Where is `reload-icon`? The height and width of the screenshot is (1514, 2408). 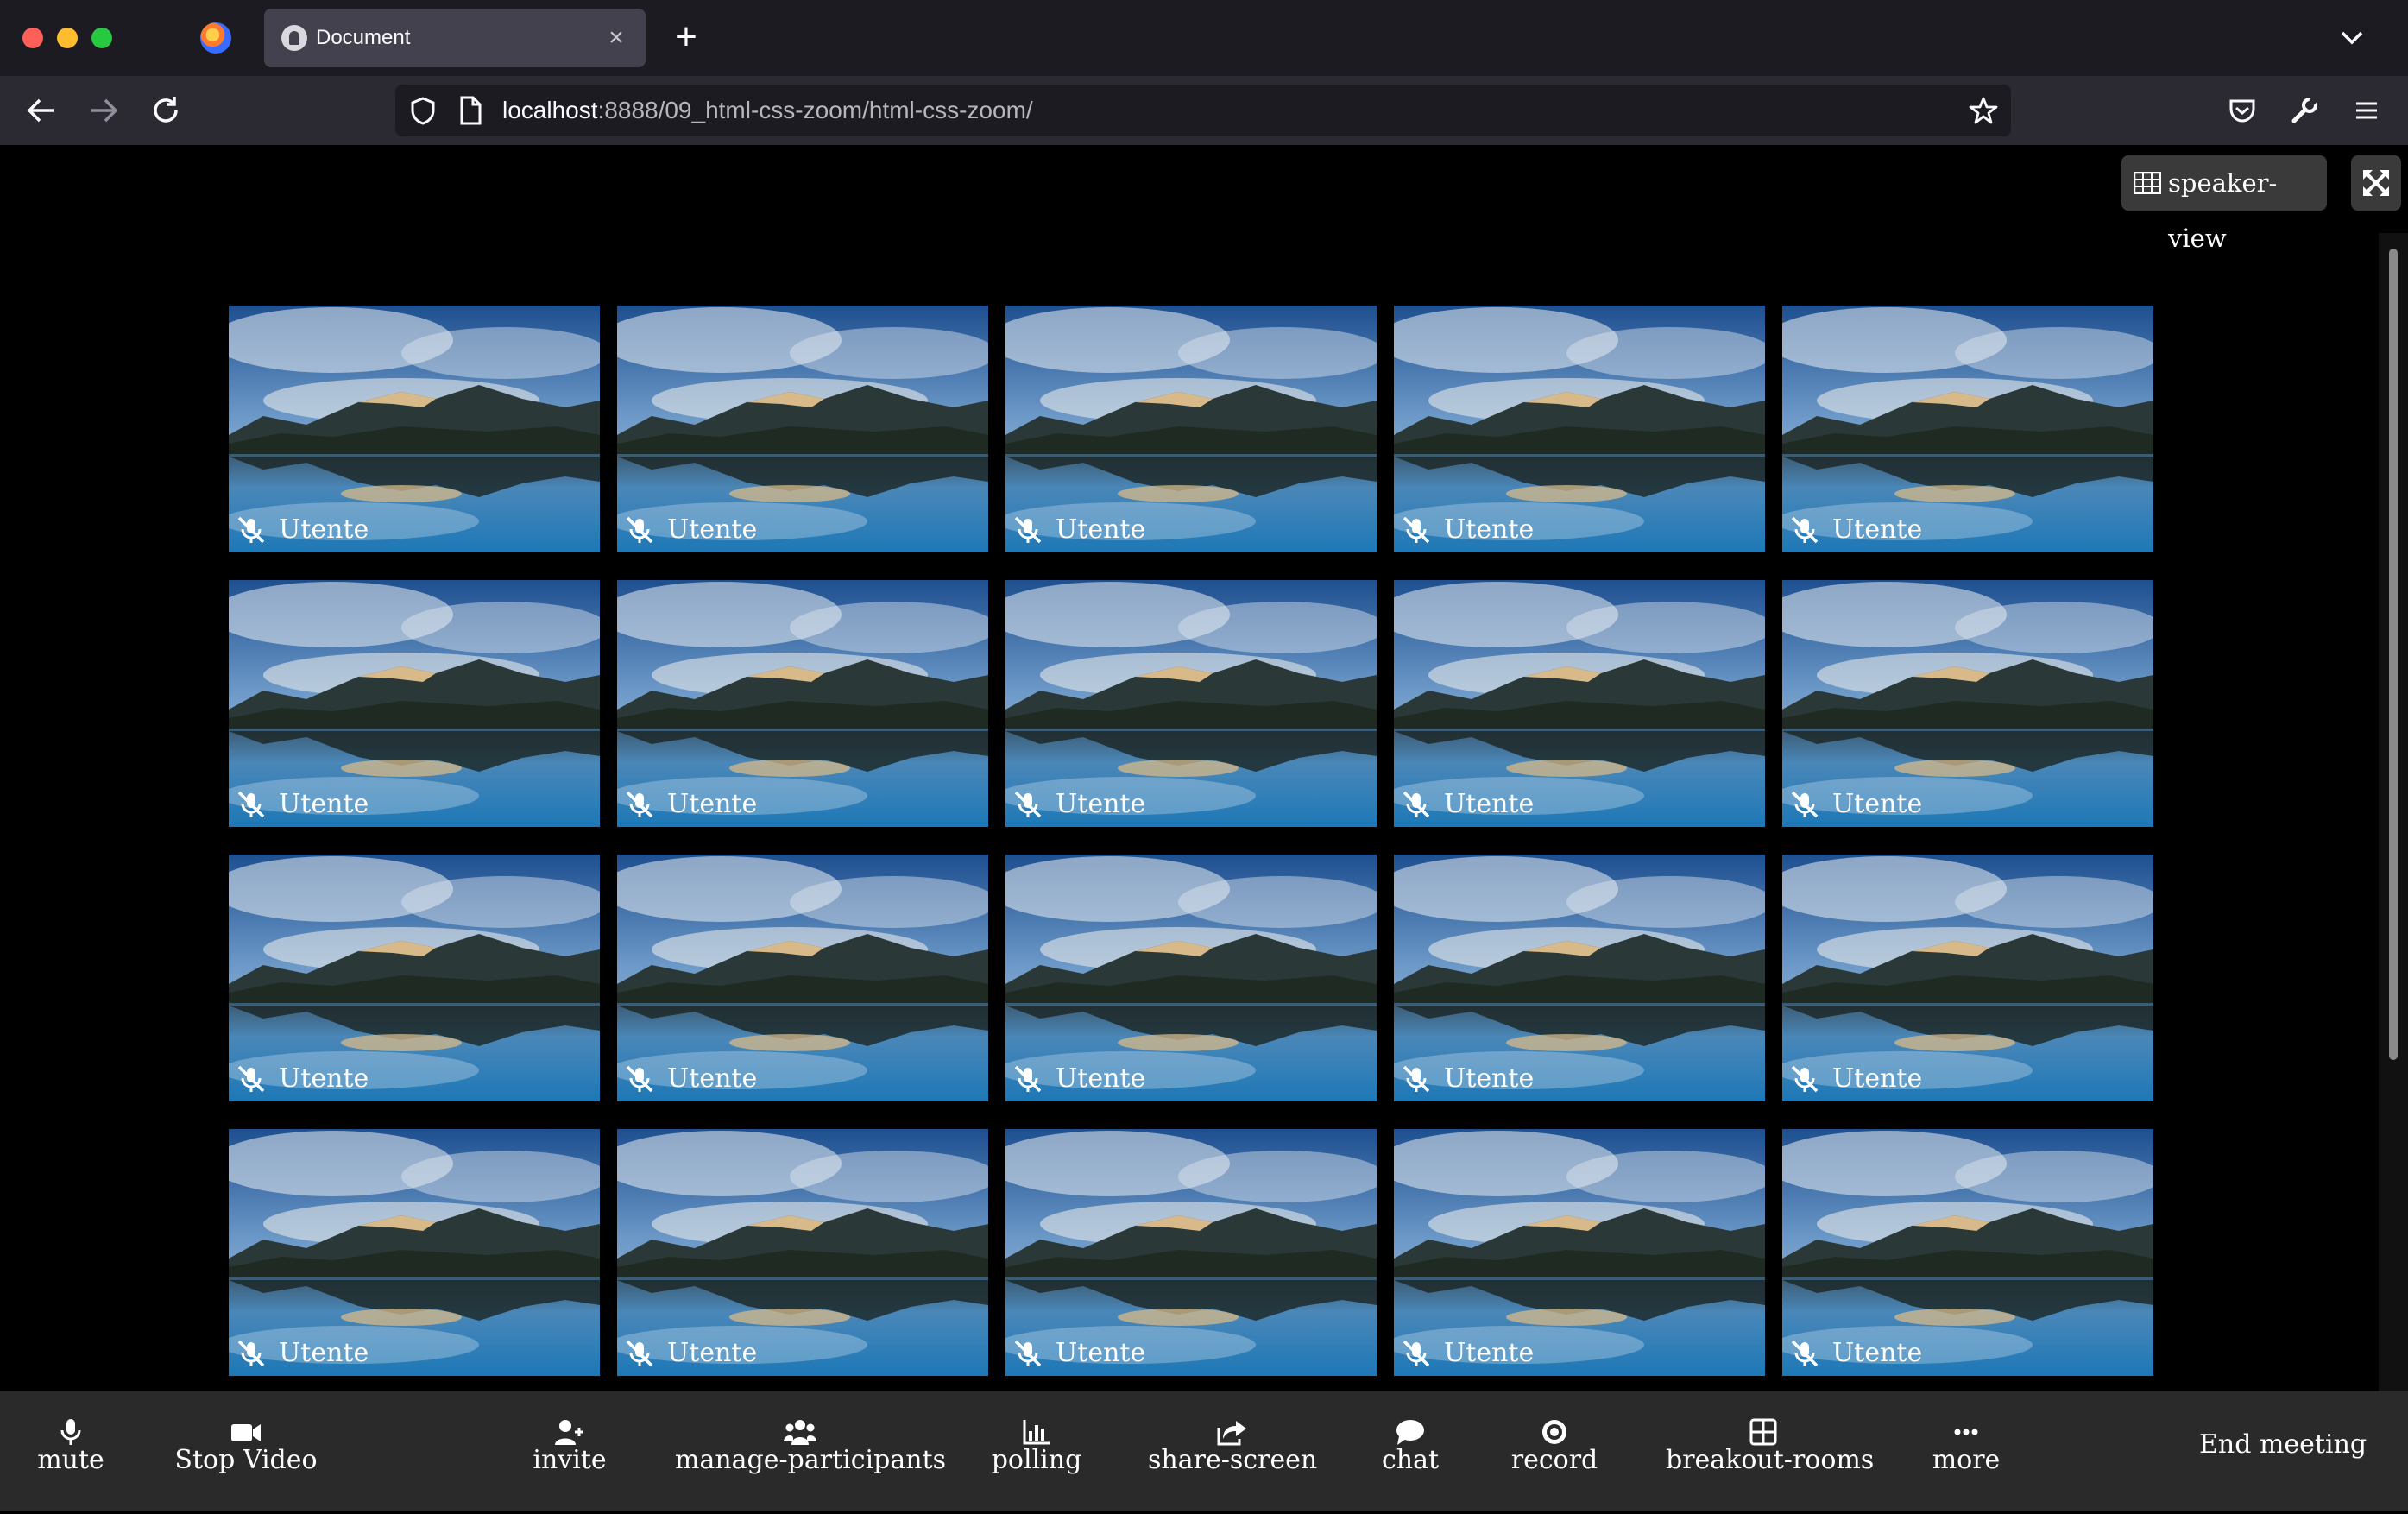
reload-icon is located at coordinates (165, 110).